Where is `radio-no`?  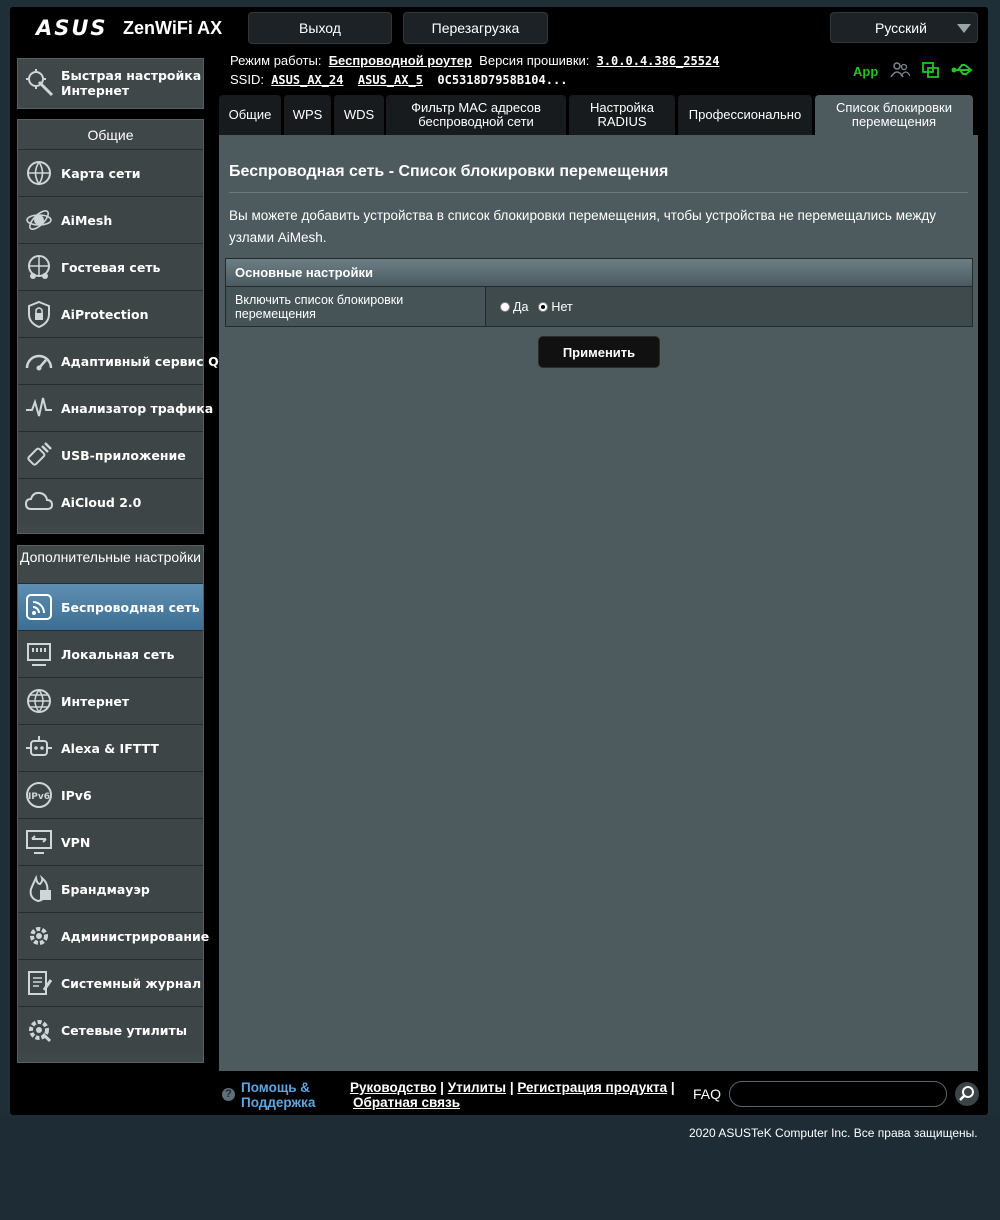
radio-no is located at coordinates (543, 306).